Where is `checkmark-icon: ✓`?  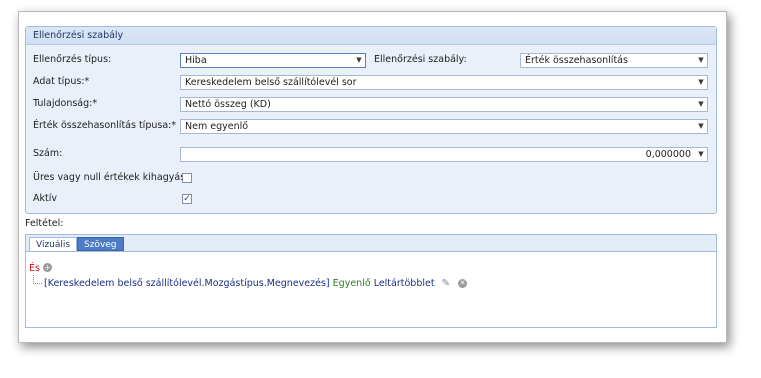 checkmark-icon: ✓ is located at coordinates (187, 199).